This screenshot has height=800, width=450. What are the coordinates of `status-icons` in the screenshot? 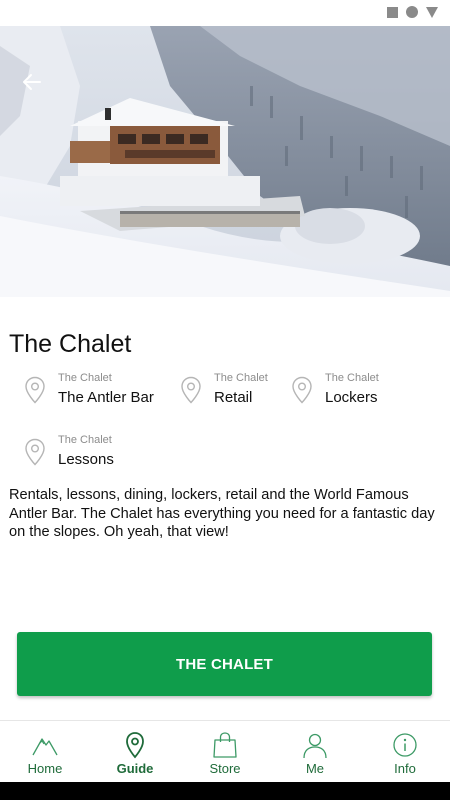 It's located at (412, 12).